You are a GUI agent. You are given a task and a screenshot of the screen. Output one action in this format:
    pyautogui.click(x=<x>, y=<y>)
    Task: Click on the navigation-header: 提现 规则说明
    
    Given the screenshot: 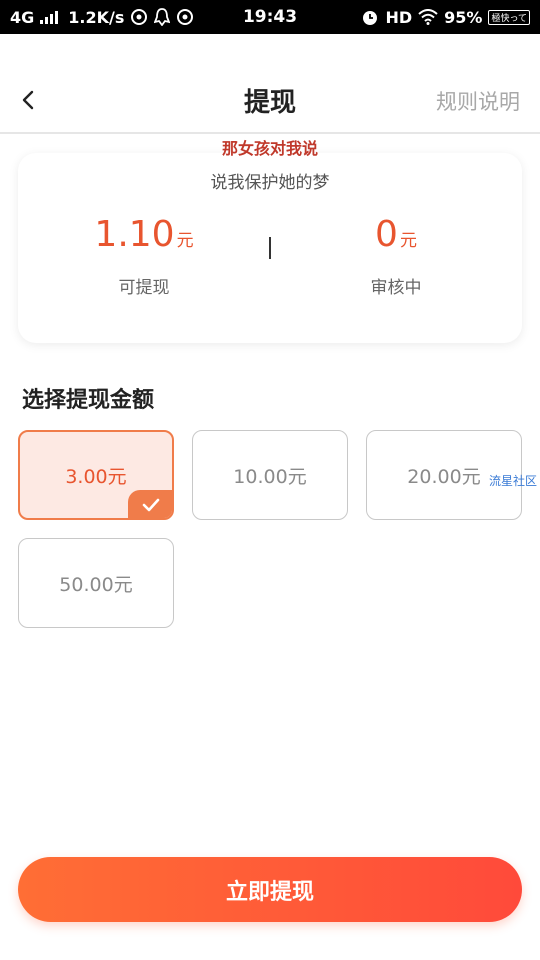 What is the action you would take?
    pyautogui.click(x=270, y=84)
    